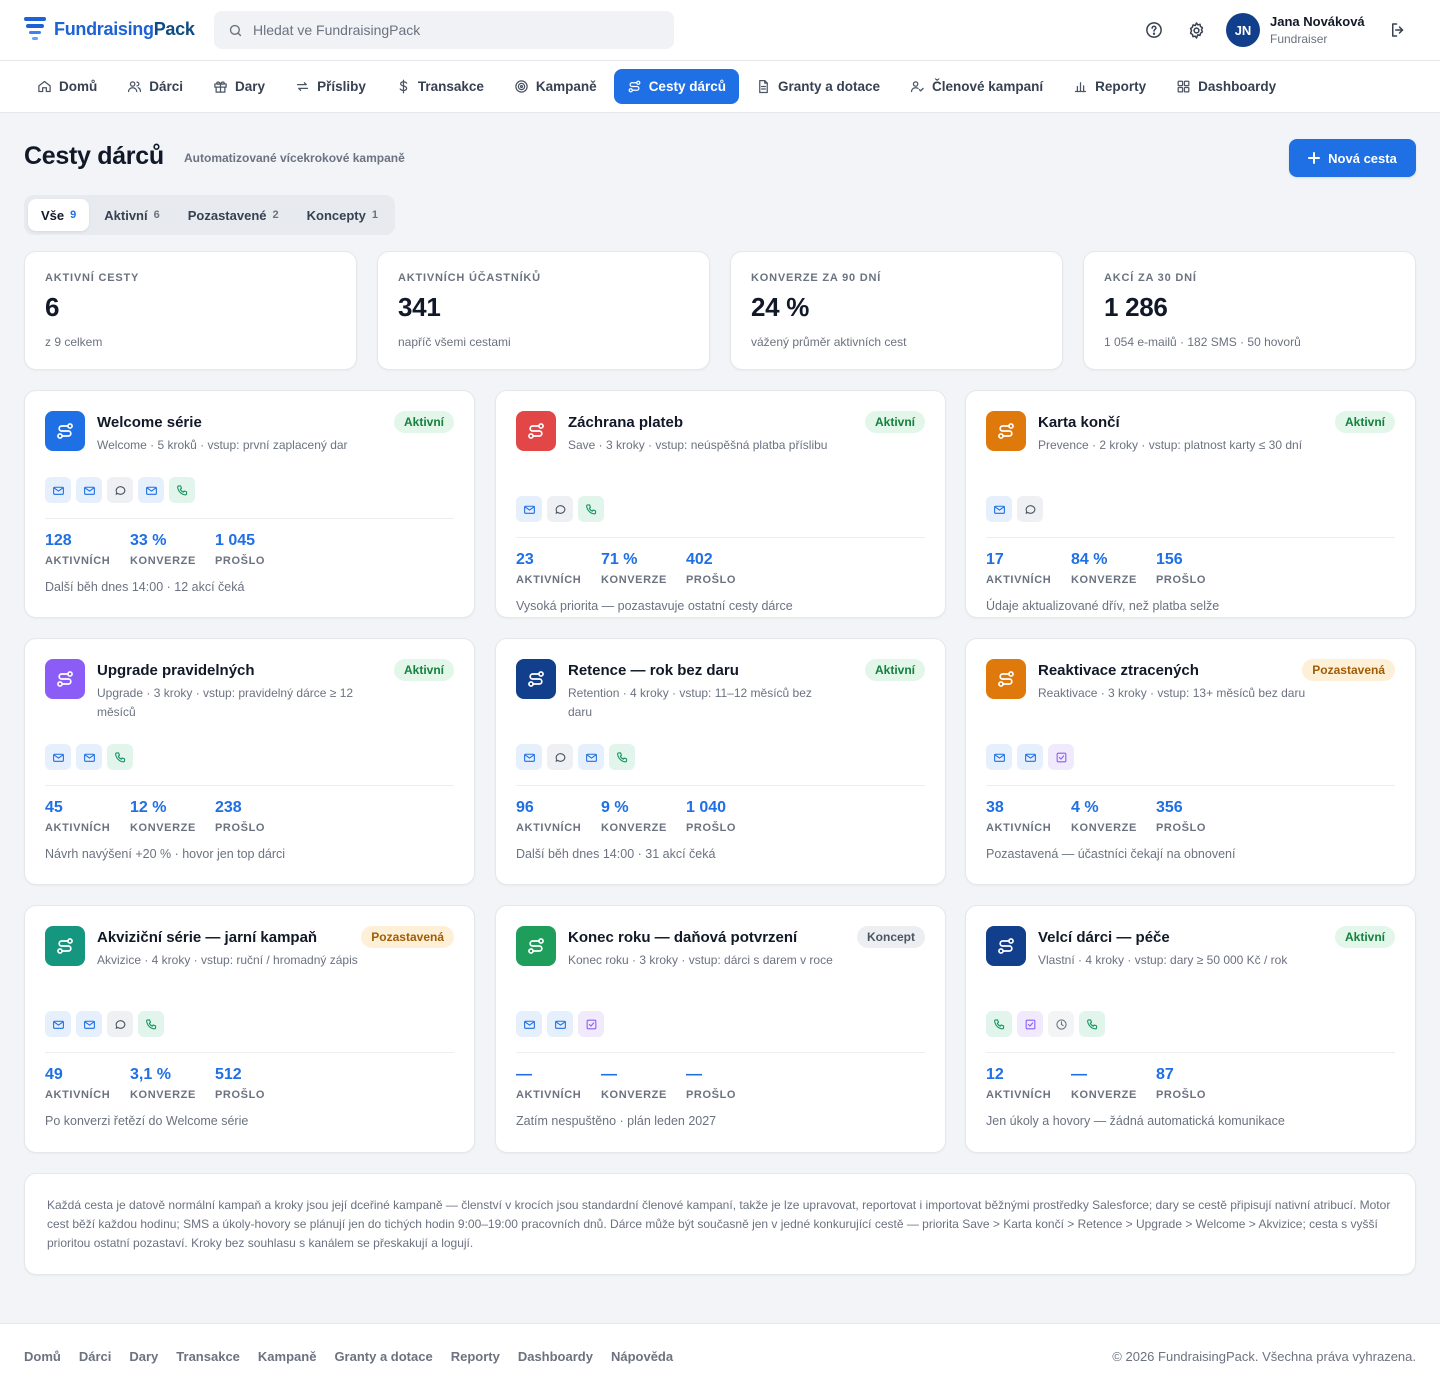  What do you see at coordinates (58, 540) in the screenshot?
I see `metric-active-value: 128` at bounding box center [58, 540].